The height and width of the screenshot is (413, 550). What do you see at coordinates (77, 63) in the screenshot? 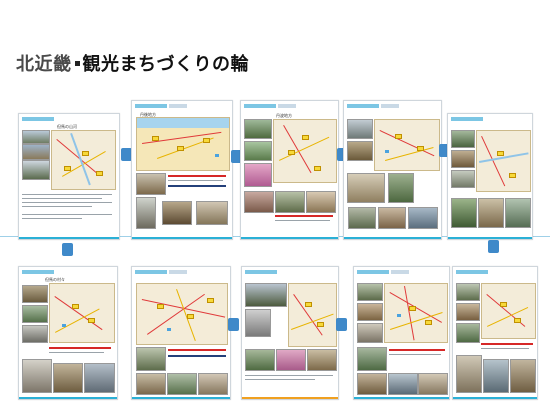
I see `title-separator-icon` at bounding box center [77, 63].